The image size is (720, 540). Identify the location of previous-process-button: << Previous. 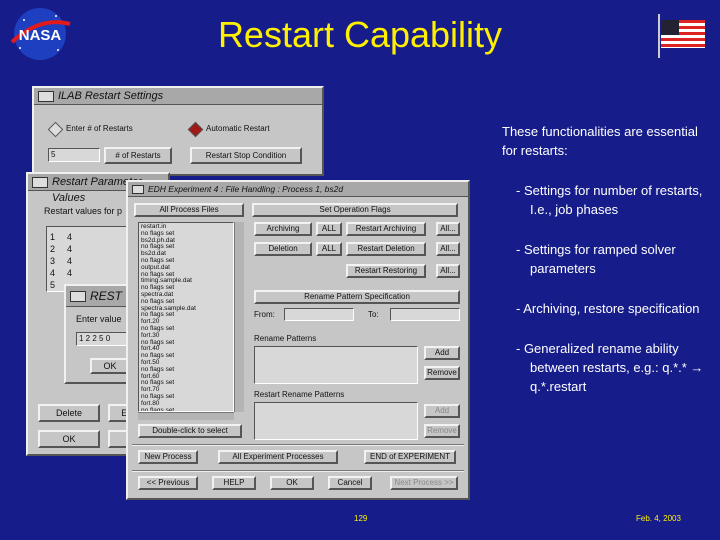
(168, 483).